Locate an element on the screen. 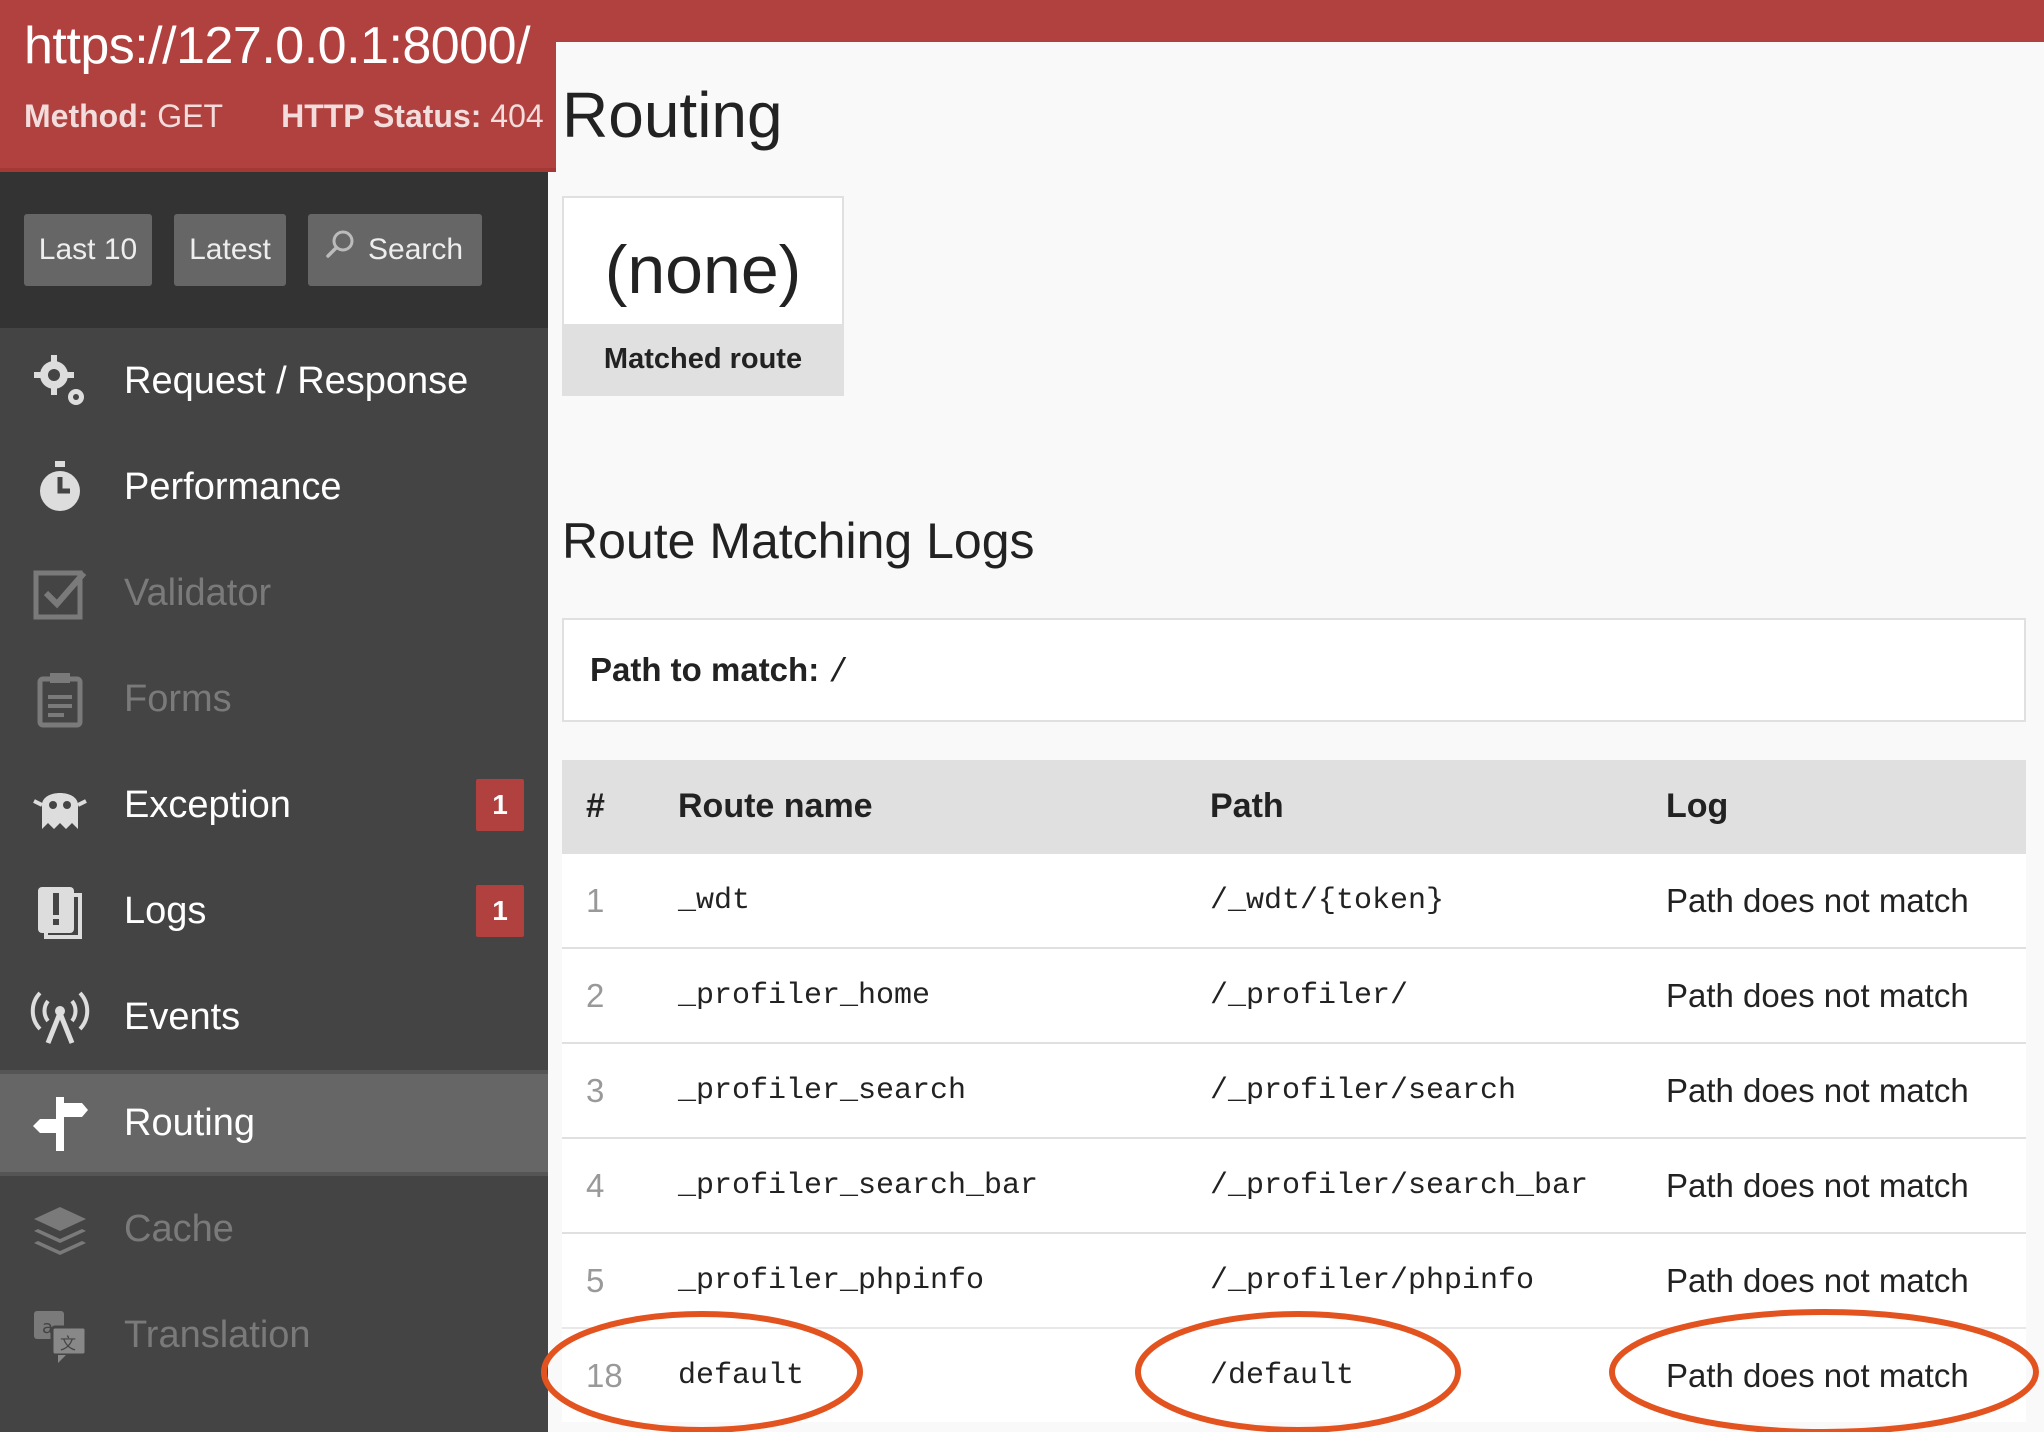 This screenshot has width=2044, height=1432. table-row-default: 18 default /default Path does not match is located at coordinates (1294, 1374).